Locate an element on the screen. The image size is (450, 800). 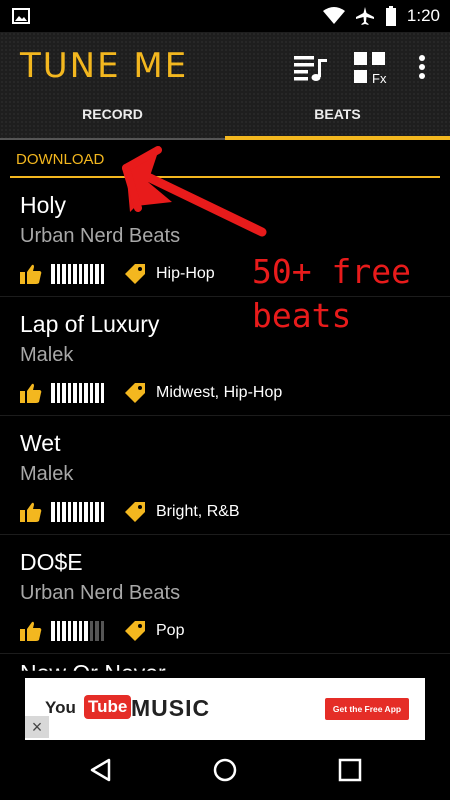
list-item: Lap of Luxury Malek Midwest, Hip-Hop is located at coordinates (225, 356).